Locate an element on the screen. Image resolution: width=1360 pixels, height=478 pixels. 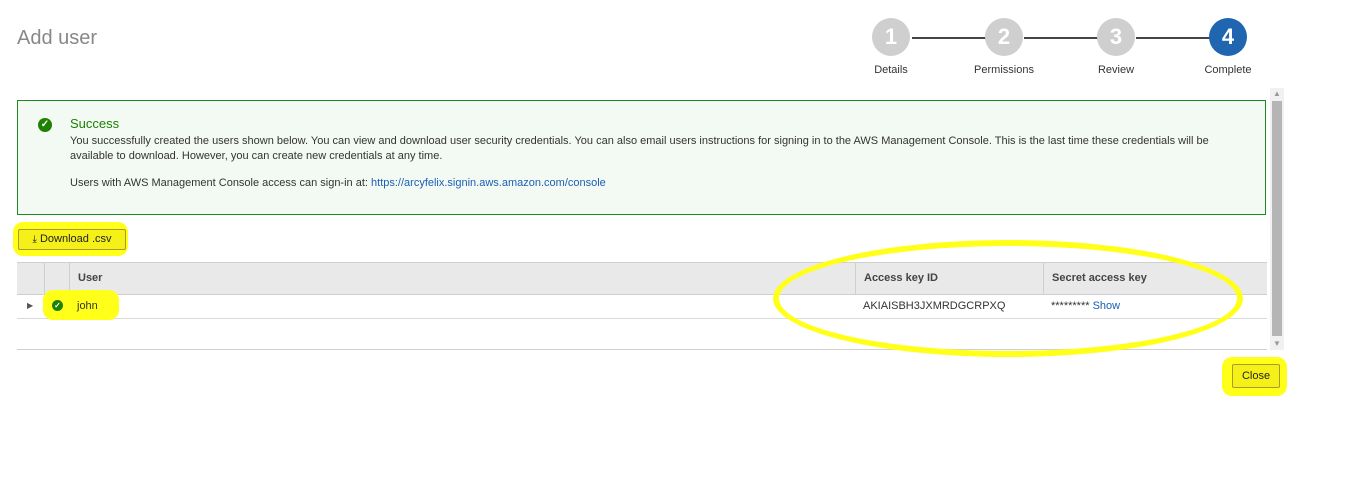
step-permissions: 2 Permissions is located at coordinates (1004, 47).